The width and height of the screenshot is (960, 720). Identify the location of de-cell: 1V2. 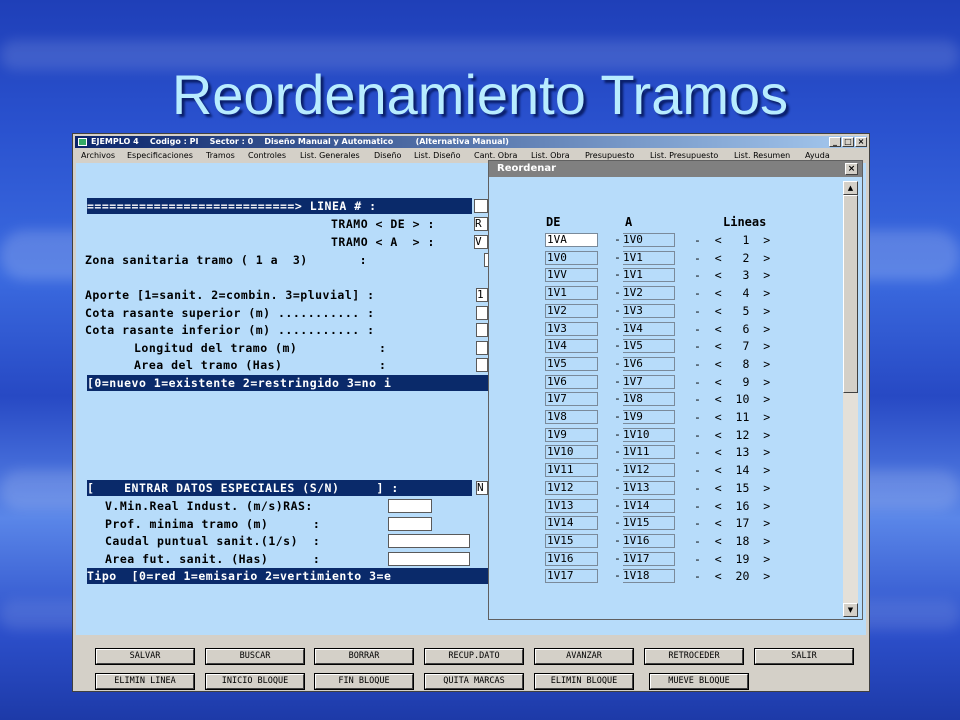
(571, 311).